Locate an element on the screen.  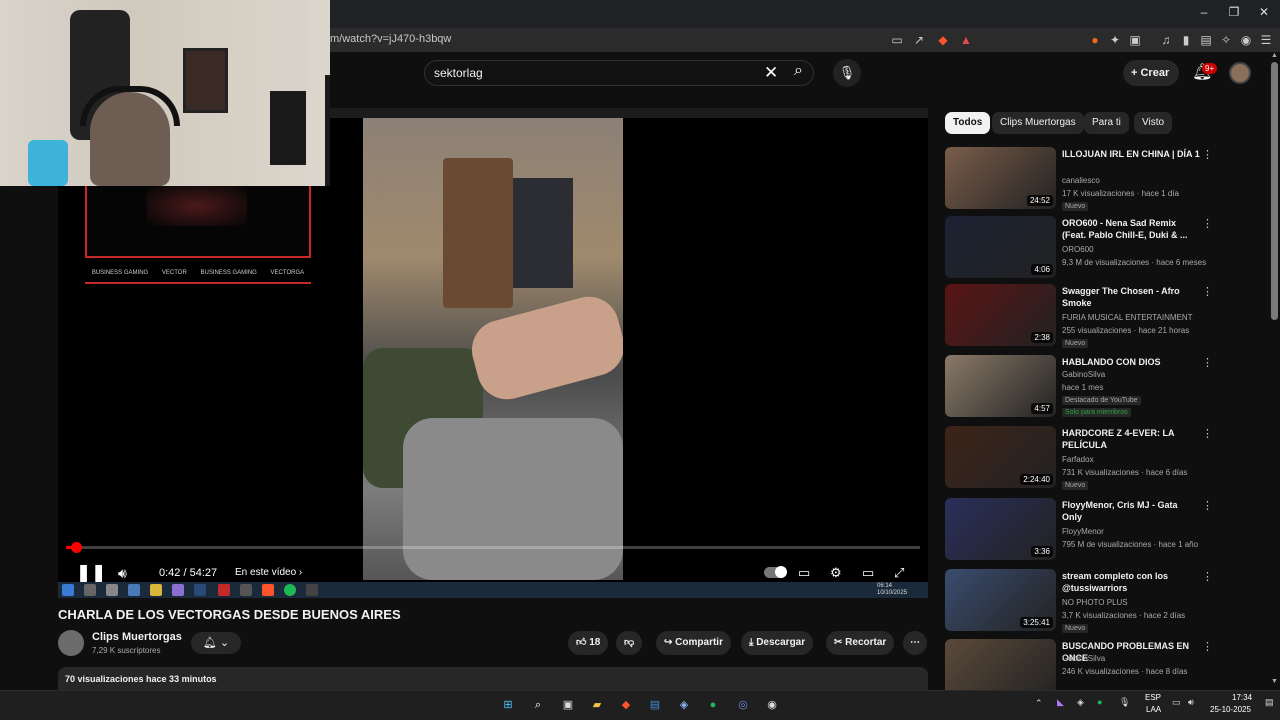
recommendation-channel: canaliesco is located at coordinates (1081, 180).